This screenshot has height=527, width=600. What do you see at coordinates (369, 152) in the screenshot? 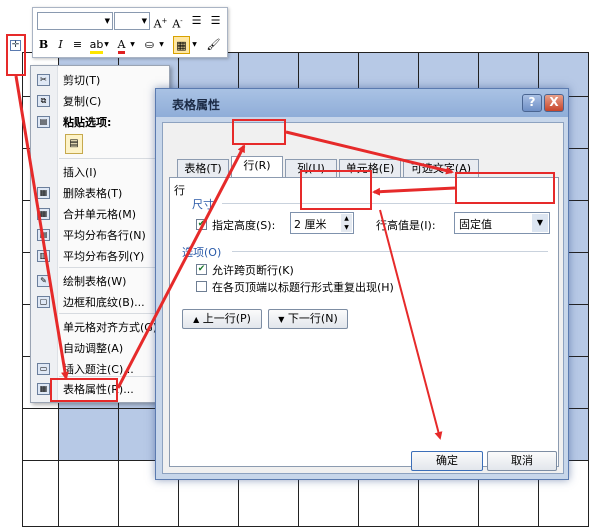
I see `arrow-row-tab-to-mode` at bounding box center [369, 152].